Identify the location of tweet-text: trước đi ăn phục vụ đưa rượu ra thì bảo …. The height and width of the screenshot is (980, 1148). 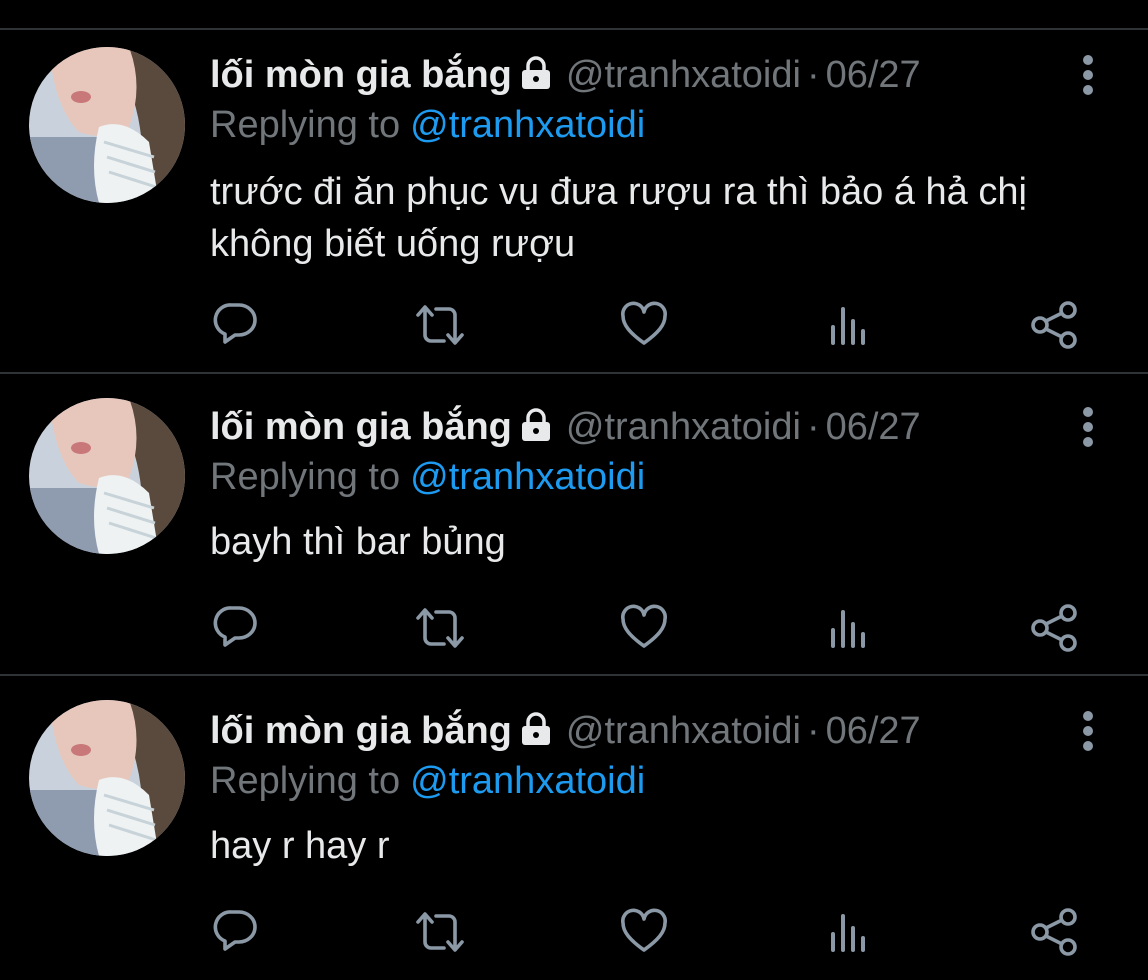
(618, 218).